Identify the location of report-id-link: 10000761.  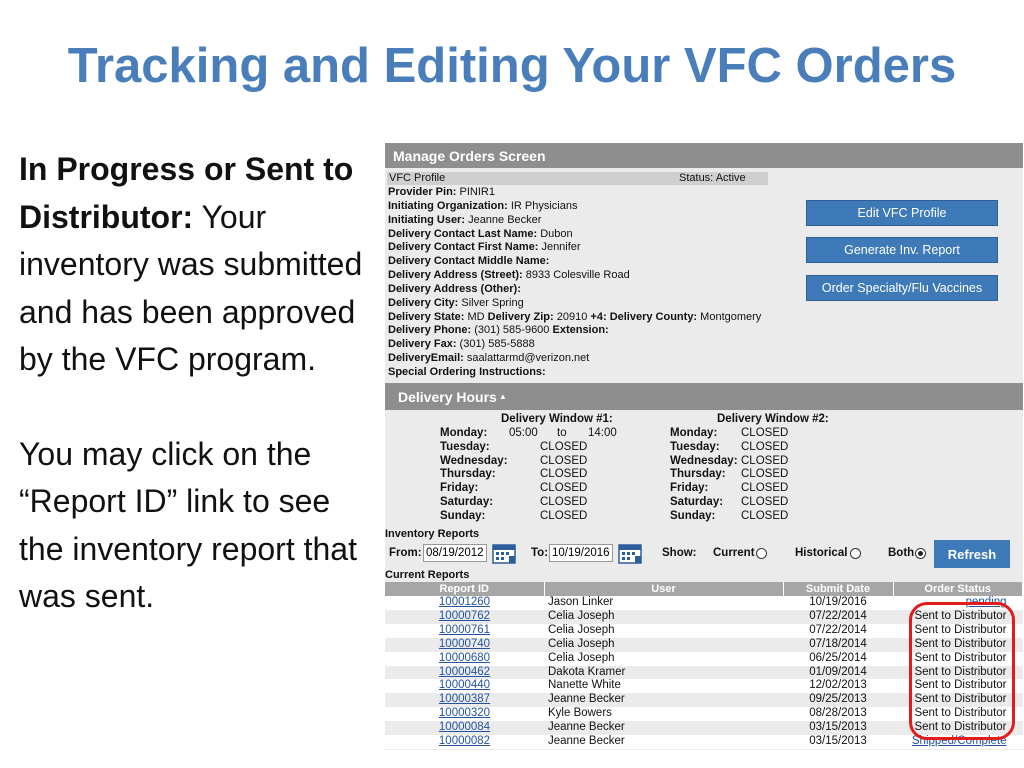
(464, 630).